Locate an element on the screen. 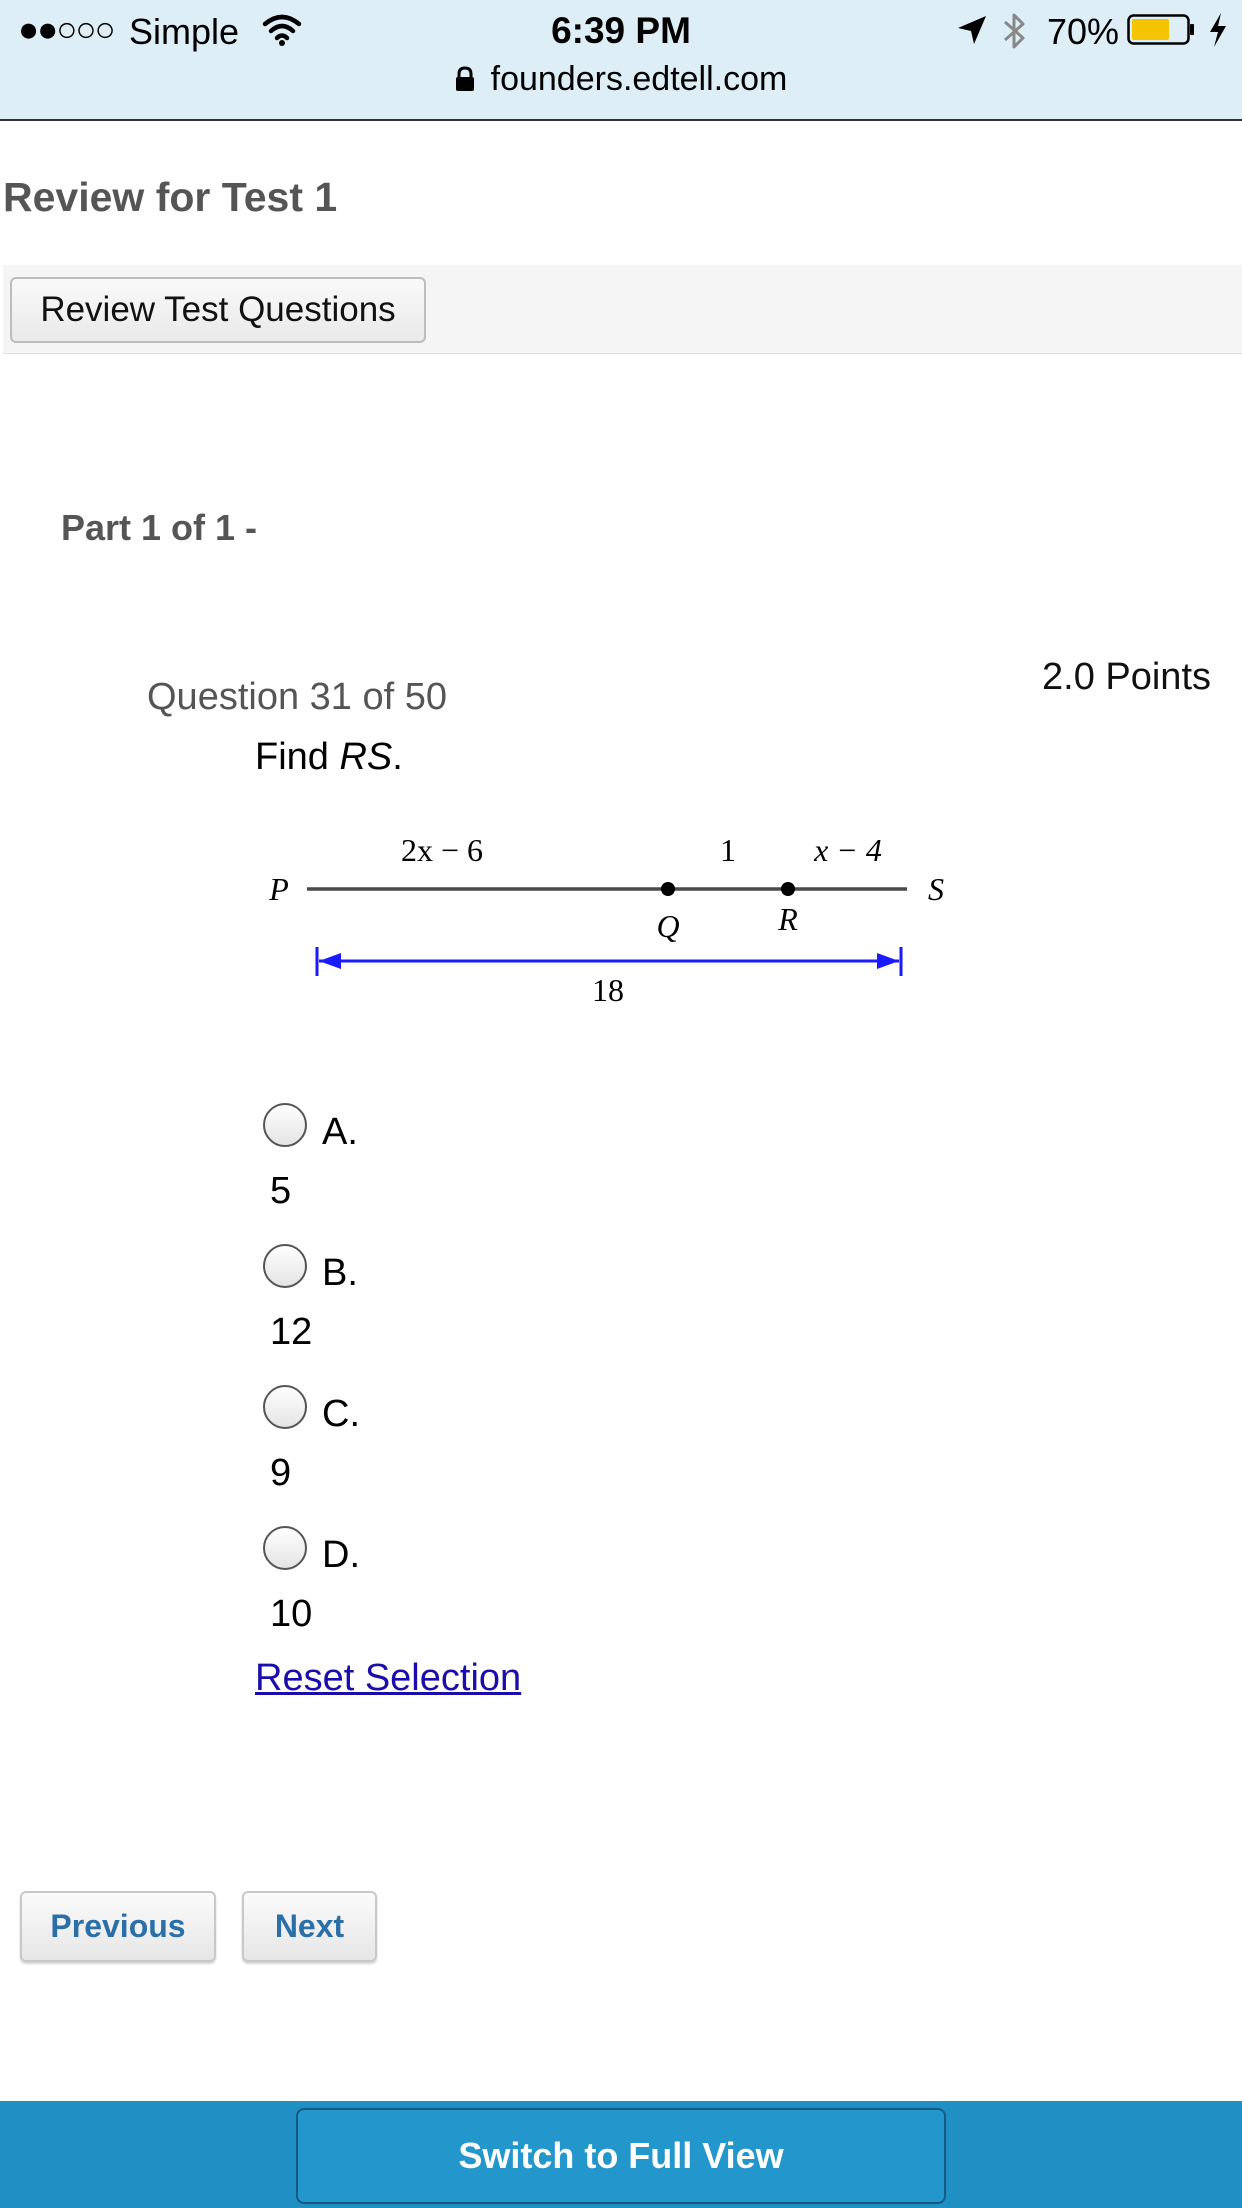  question-prompt: Find RS. is located at coordinates (329, 757).